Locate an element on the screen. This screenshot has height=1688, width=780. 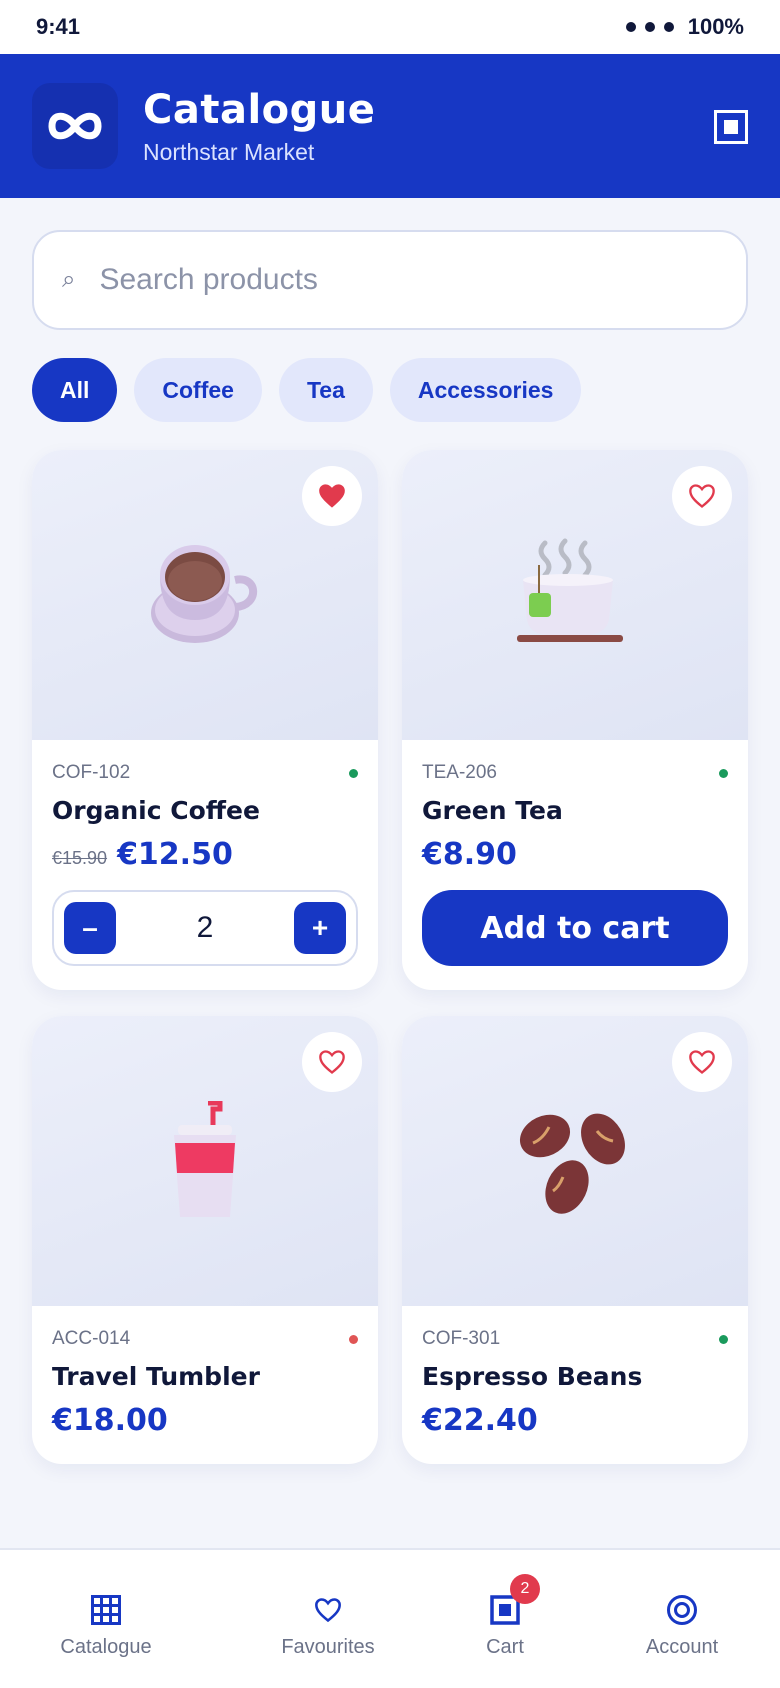
search-bar: ⌕ is located at coordinates (390, 280).